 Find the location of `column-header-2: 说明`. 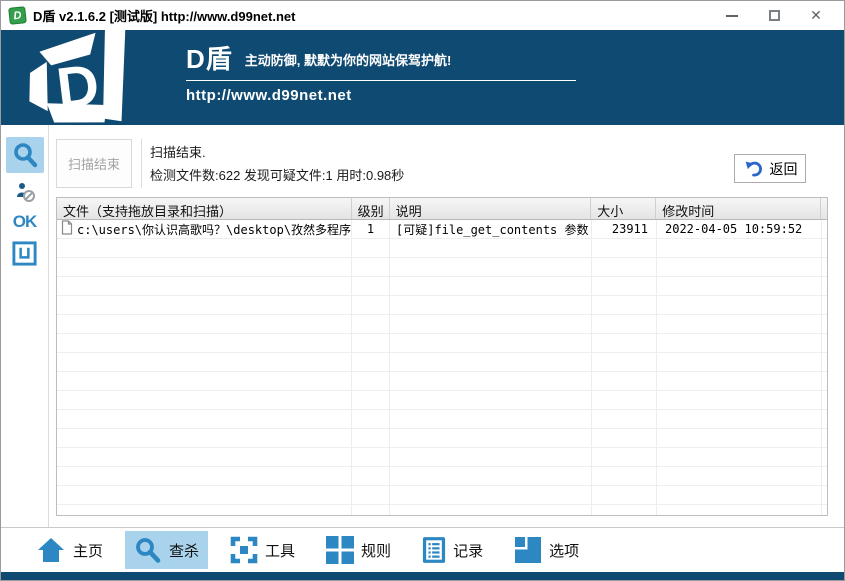

column-header-2: 说明 is located at coordinates (491, 208).